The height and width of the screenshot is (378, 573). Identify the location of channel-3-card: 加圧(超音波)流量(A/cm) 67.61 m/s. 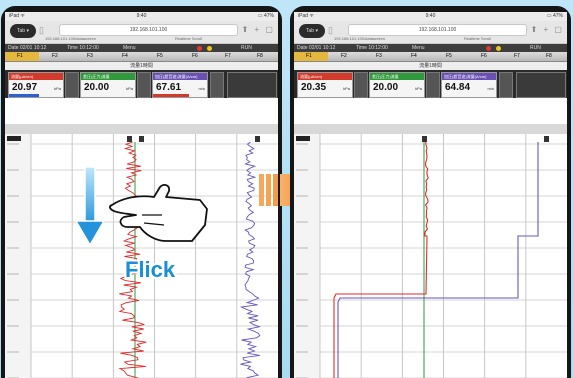
(180, 85).